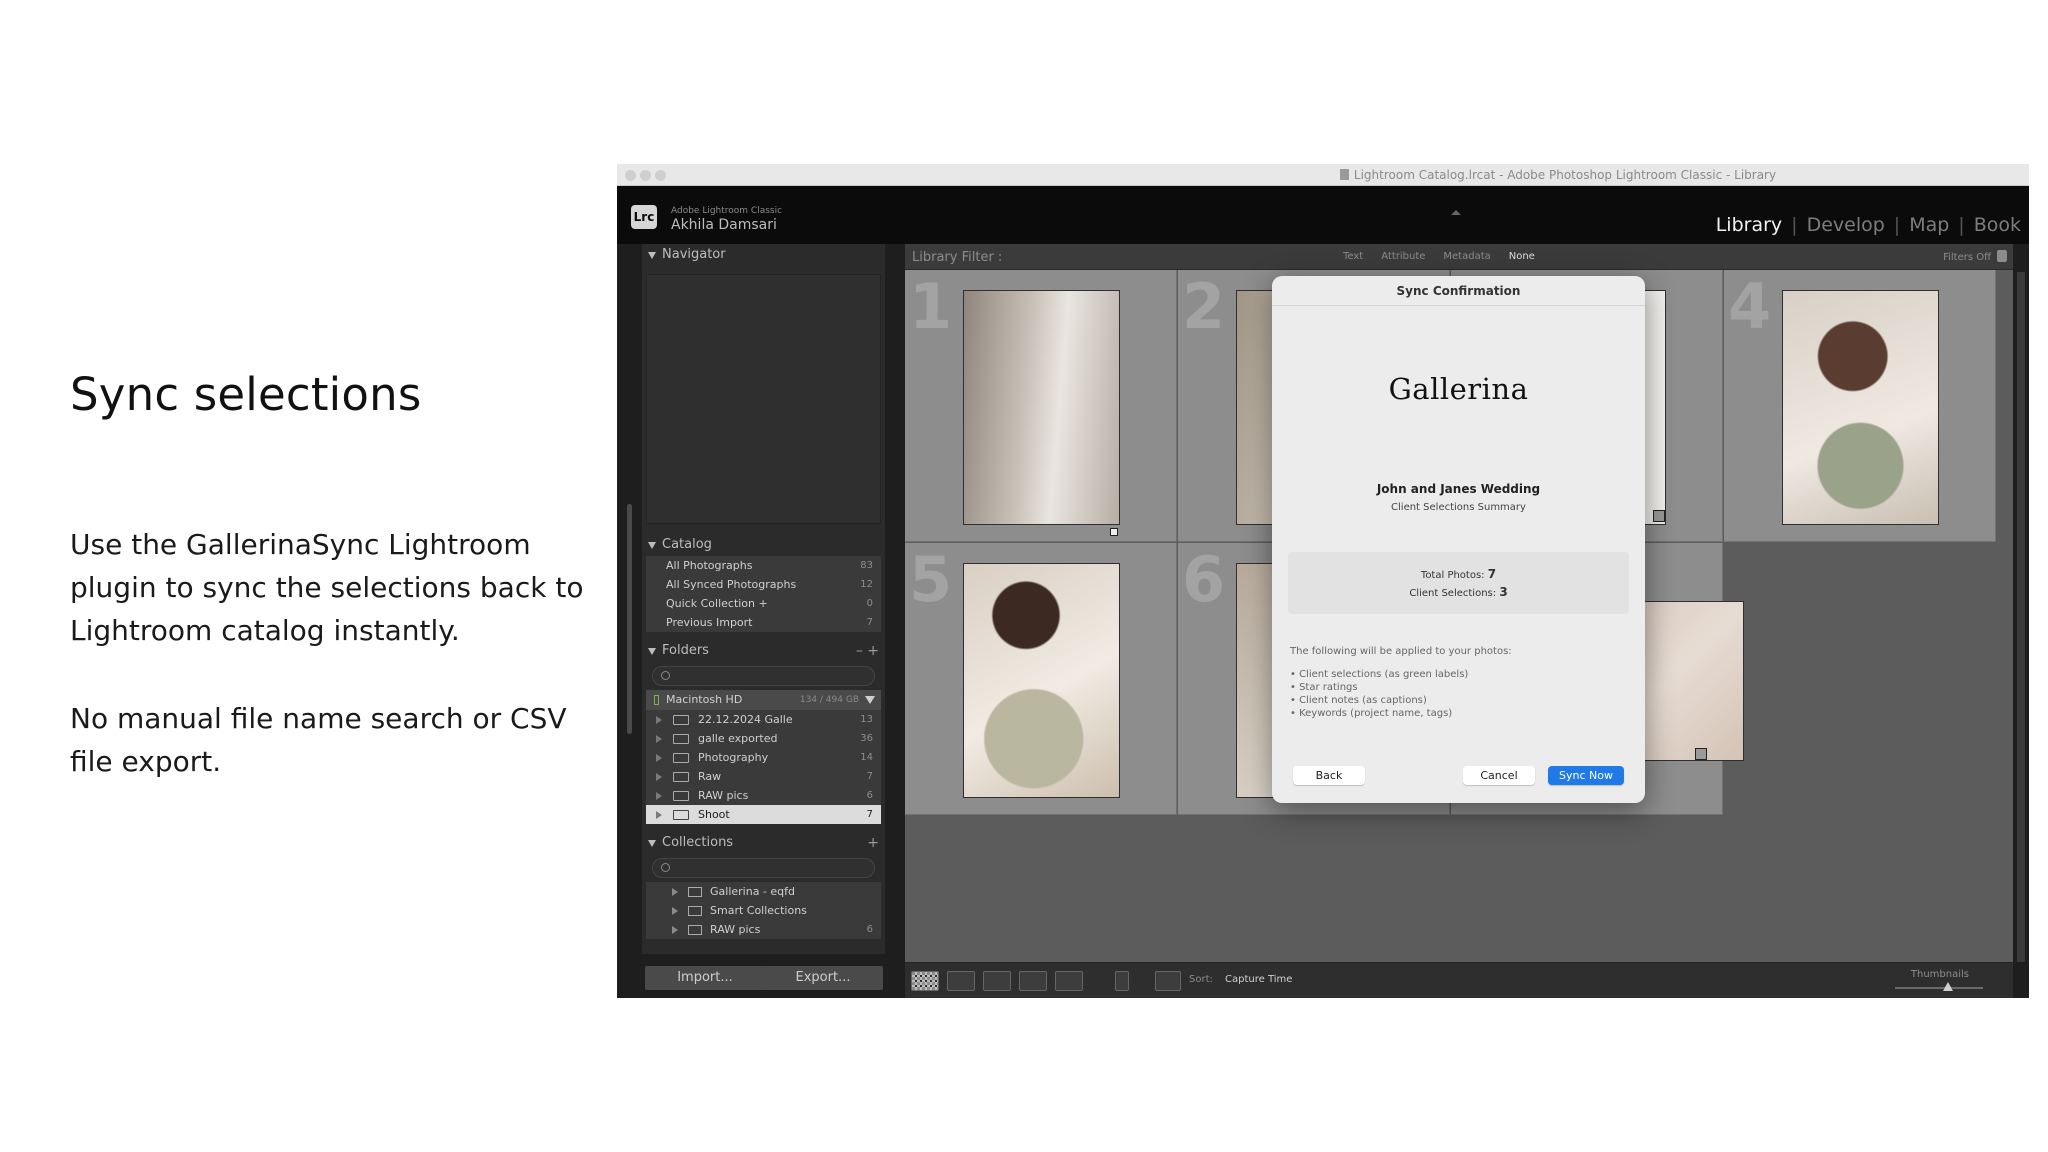 Image resolution: width=2048 pixels, height=1152 pixels. What do you see at coordinates (997, 981) in the screenshot?
I see `compare-view-icon` at bounding box center [997, 981].